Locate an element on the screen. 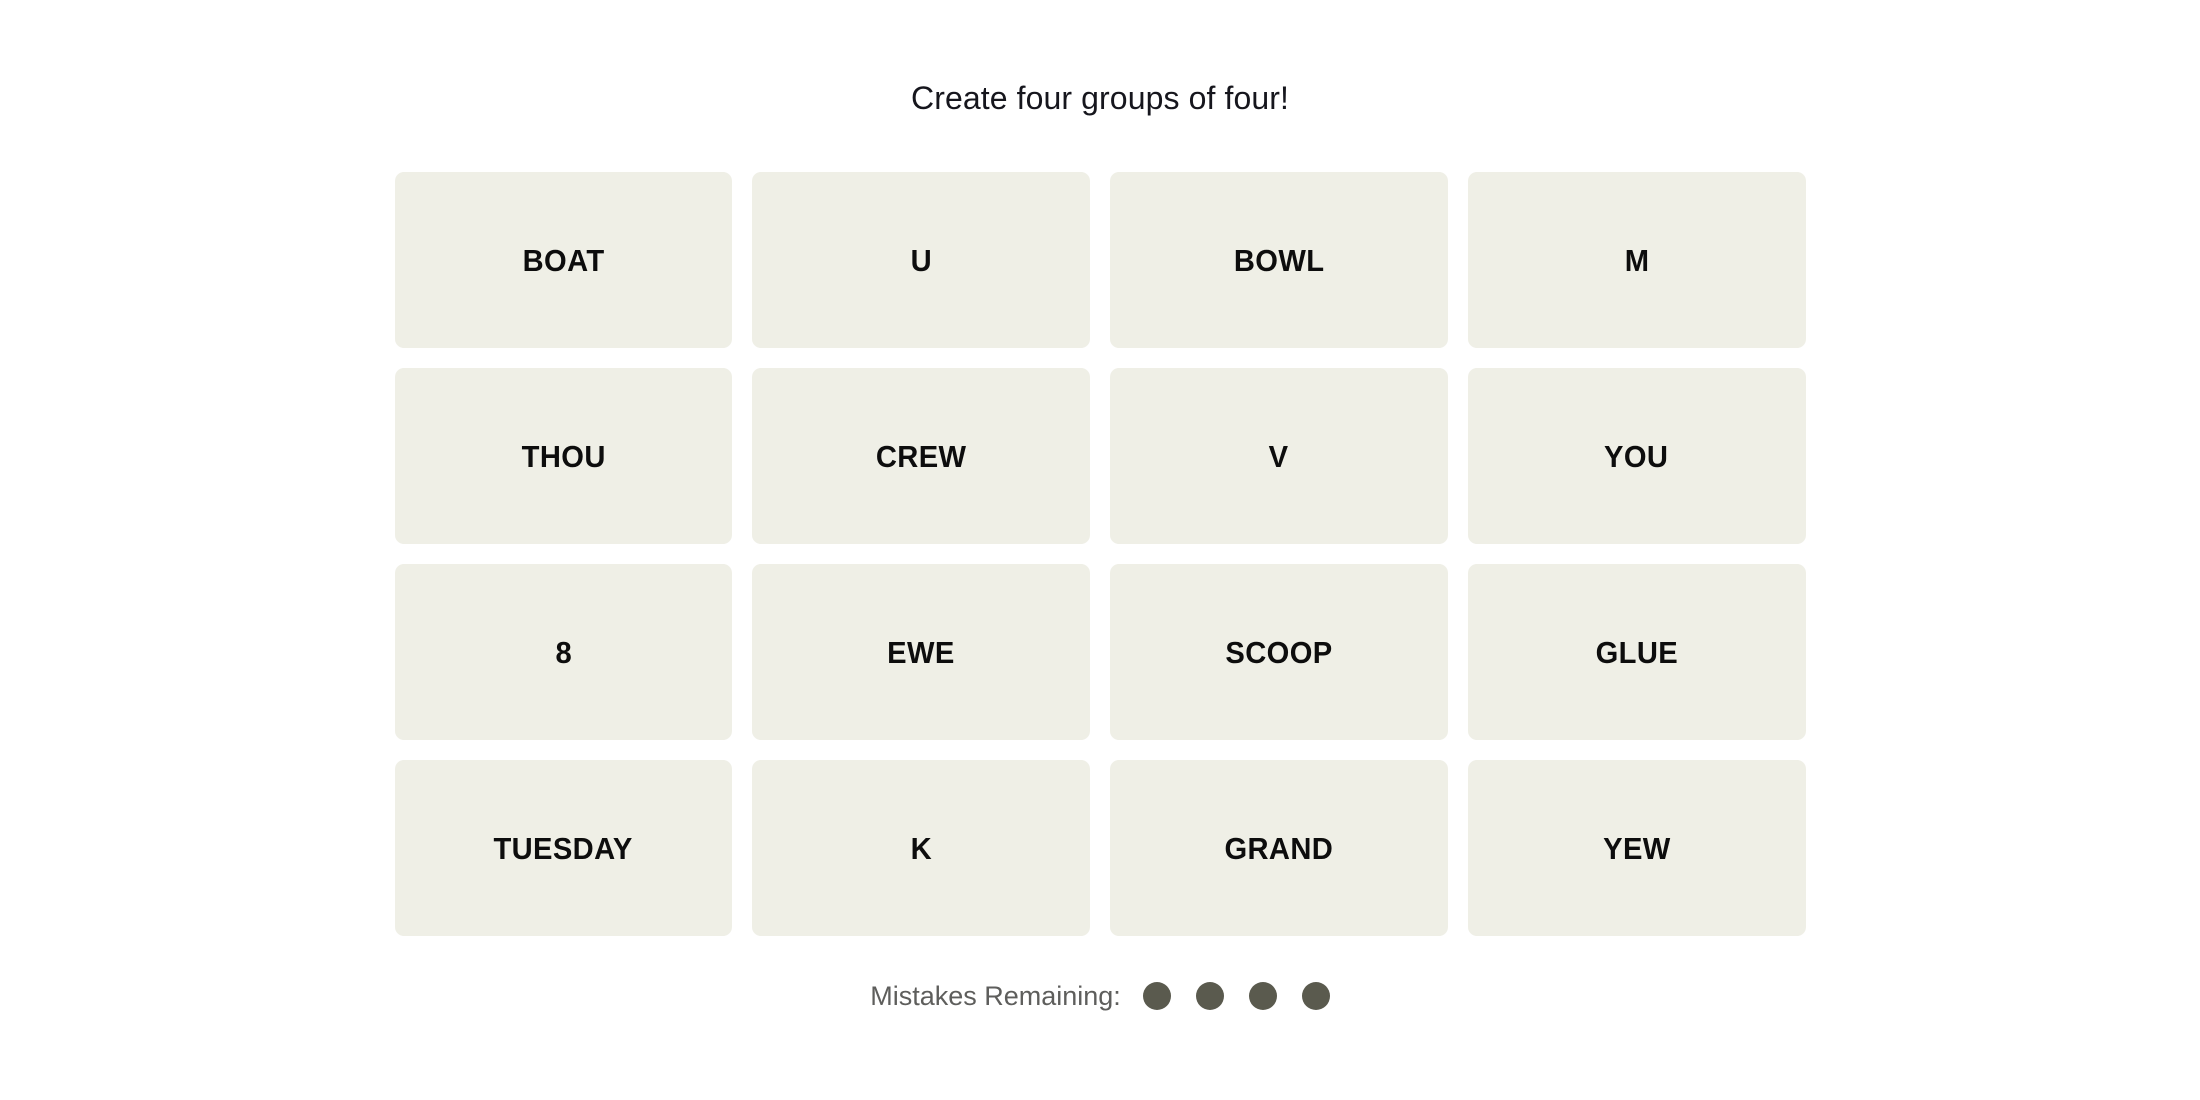  word-tile: M is located at coordinates (1636, 260).